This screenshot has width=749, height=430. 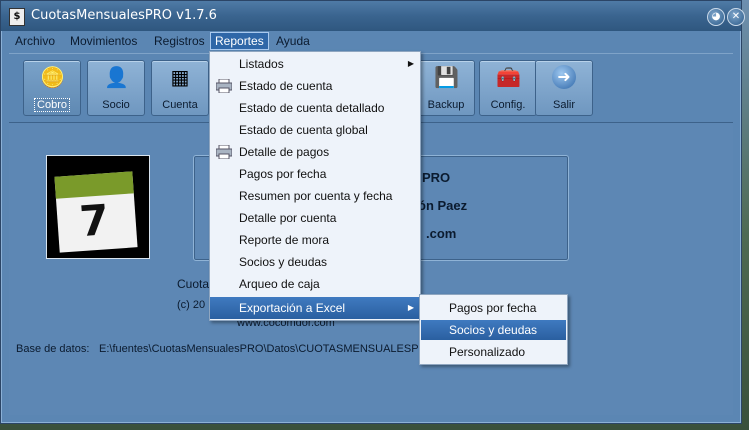 What do you see at coordinates (716, 17) in the screenshot?
I see `minimize-icon: ◕` at bounding box center [716, 17].